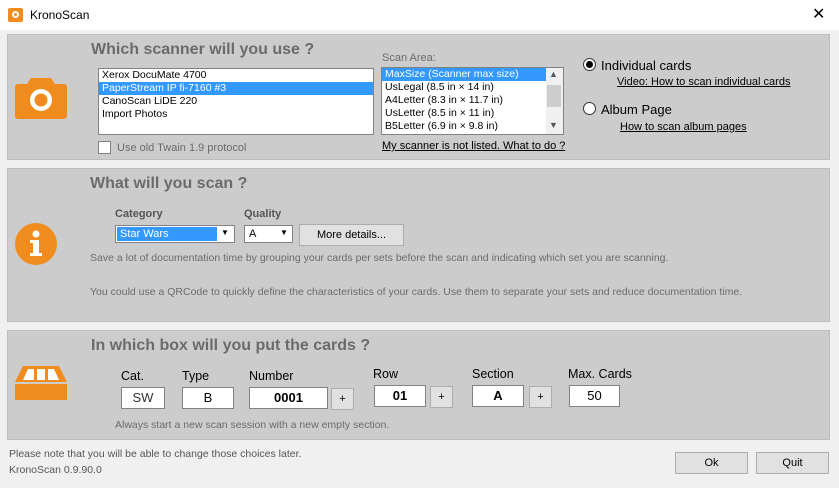  Describe the element at coordinates (169, 183) in the screenshot. I see `scan-heading: What will you scan ?` at that location.